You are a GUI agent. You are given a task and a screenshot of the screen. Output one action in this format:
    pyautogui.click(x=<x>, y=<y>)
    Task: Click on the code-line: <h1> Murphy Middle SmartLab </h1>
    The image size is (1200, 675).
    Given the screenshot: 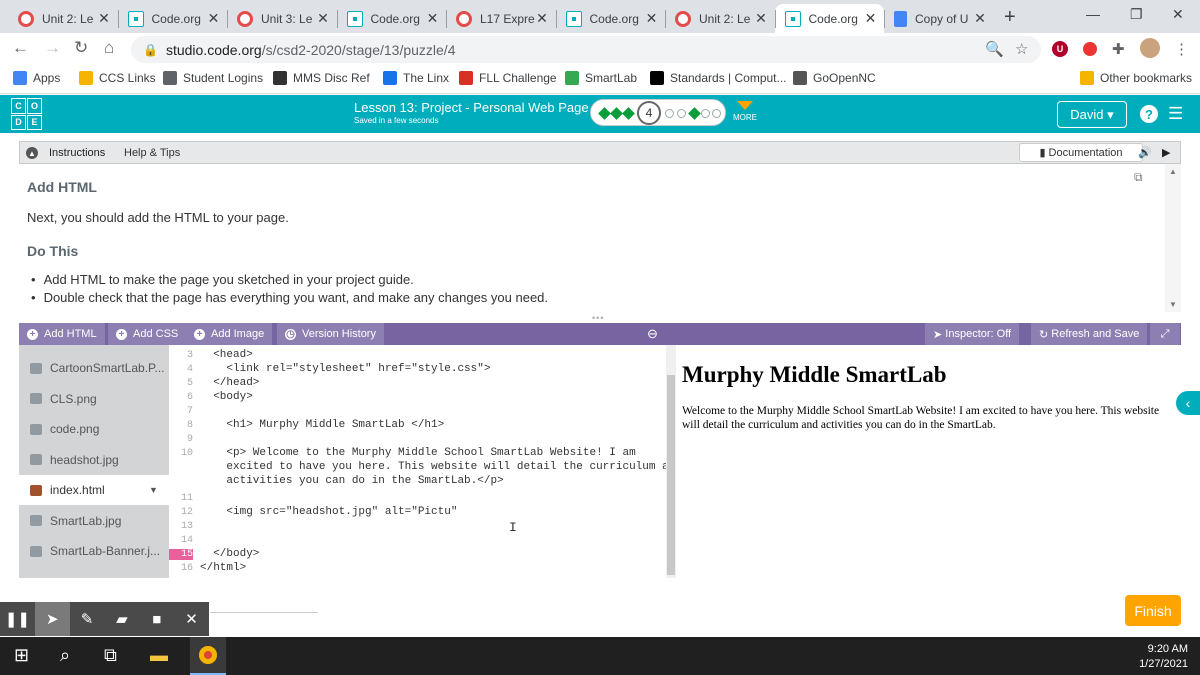 What is the action you would take?
    pyautogui.click(x=322, y=425)
    